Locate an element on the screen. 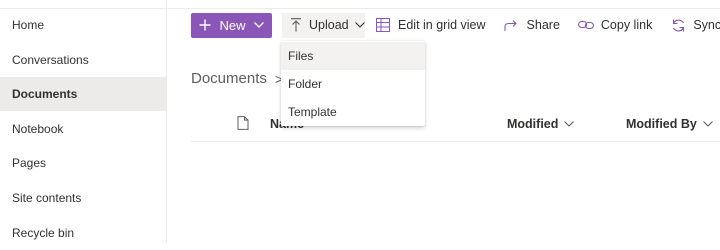  new-button: New is located at coordinates (231, 25).